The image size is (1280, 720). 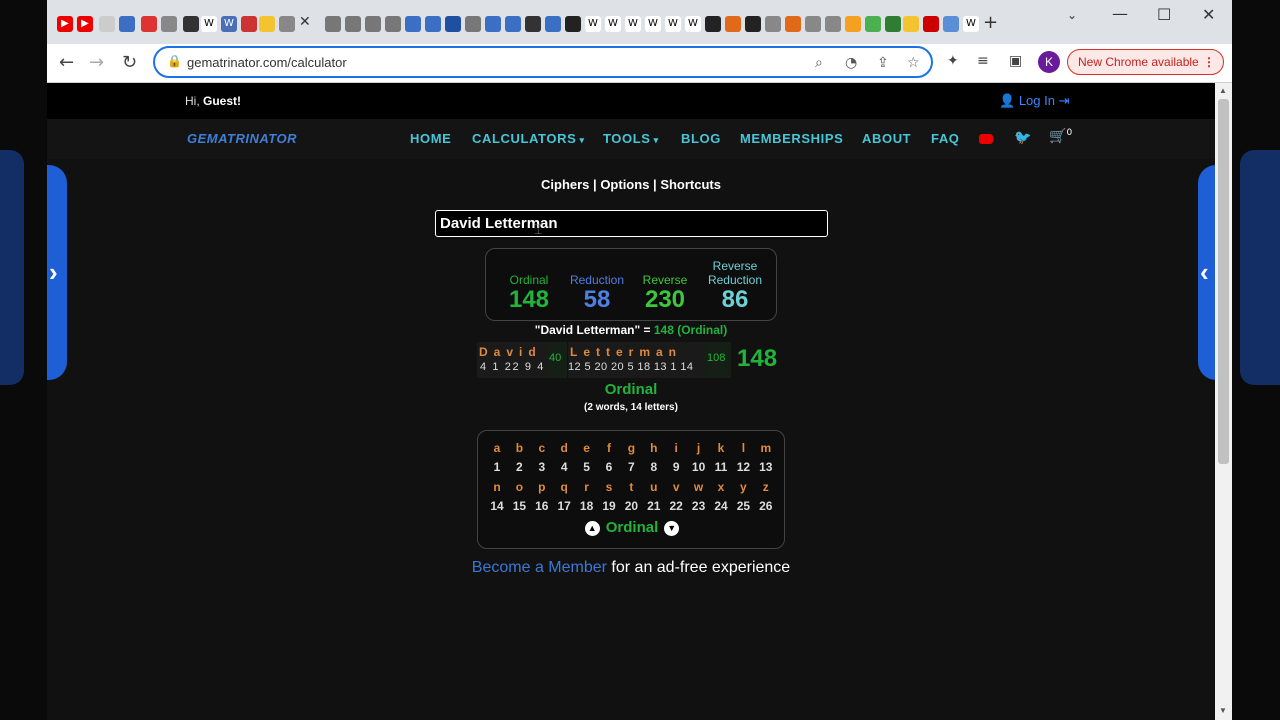 I want to click on chevron-down-icon: ▼, so click(x=672, y=528).